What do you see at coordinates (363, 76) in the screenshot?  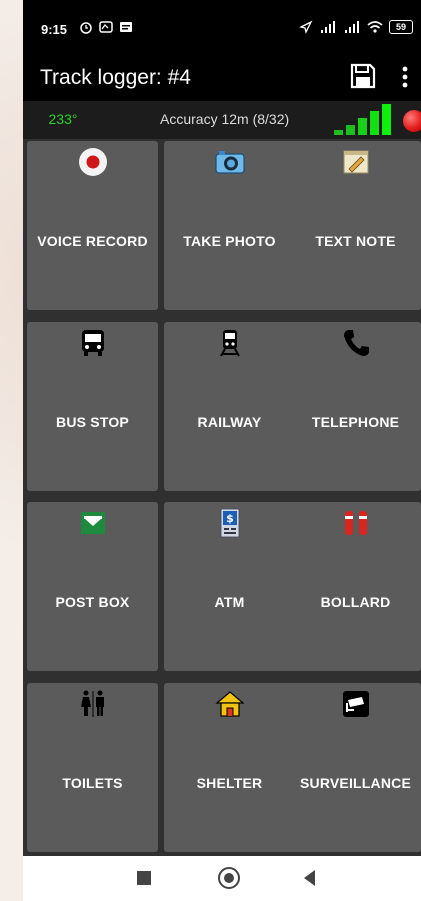 I see `save-icon` at bounding box center [363, 76].